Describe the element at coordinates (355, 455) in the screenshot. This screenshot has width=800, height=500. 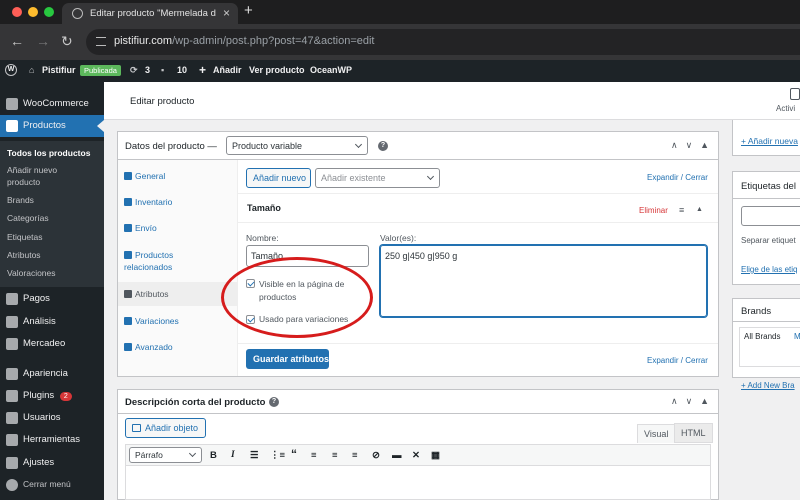
I see `align-right-icon: ≡` at that location.